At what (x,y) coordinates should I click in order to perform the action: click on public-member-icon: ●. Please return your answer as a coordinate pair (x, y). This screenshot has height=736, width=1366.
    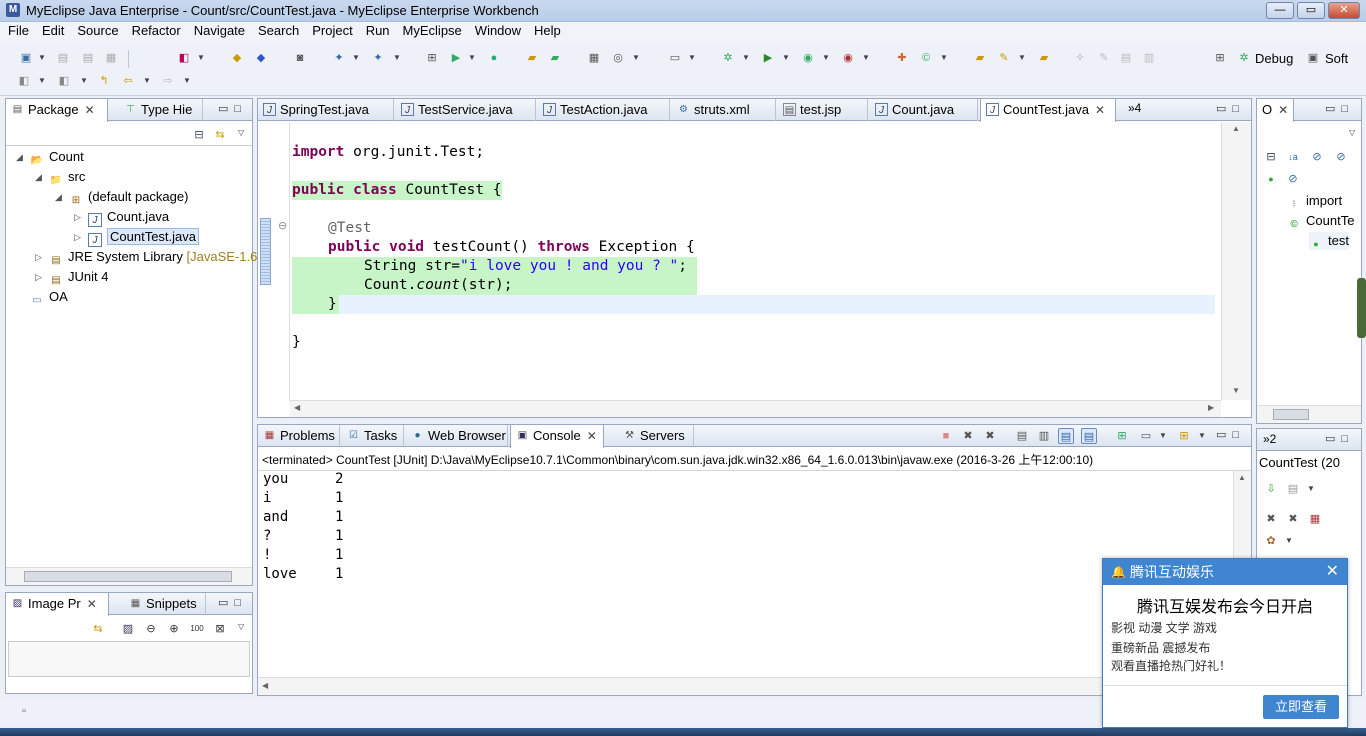
    Looking at the image, I should click on (1271, 179).